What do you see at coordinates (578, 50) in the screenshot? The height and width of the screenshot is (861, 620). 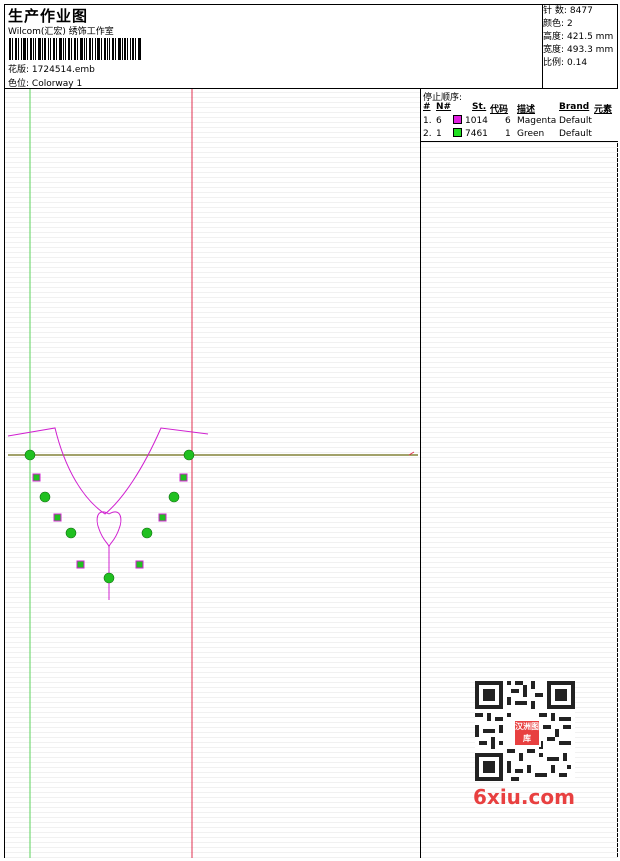 I see `stat-width: 宽度: 493.3 mm` at bounding box center [578, 50].